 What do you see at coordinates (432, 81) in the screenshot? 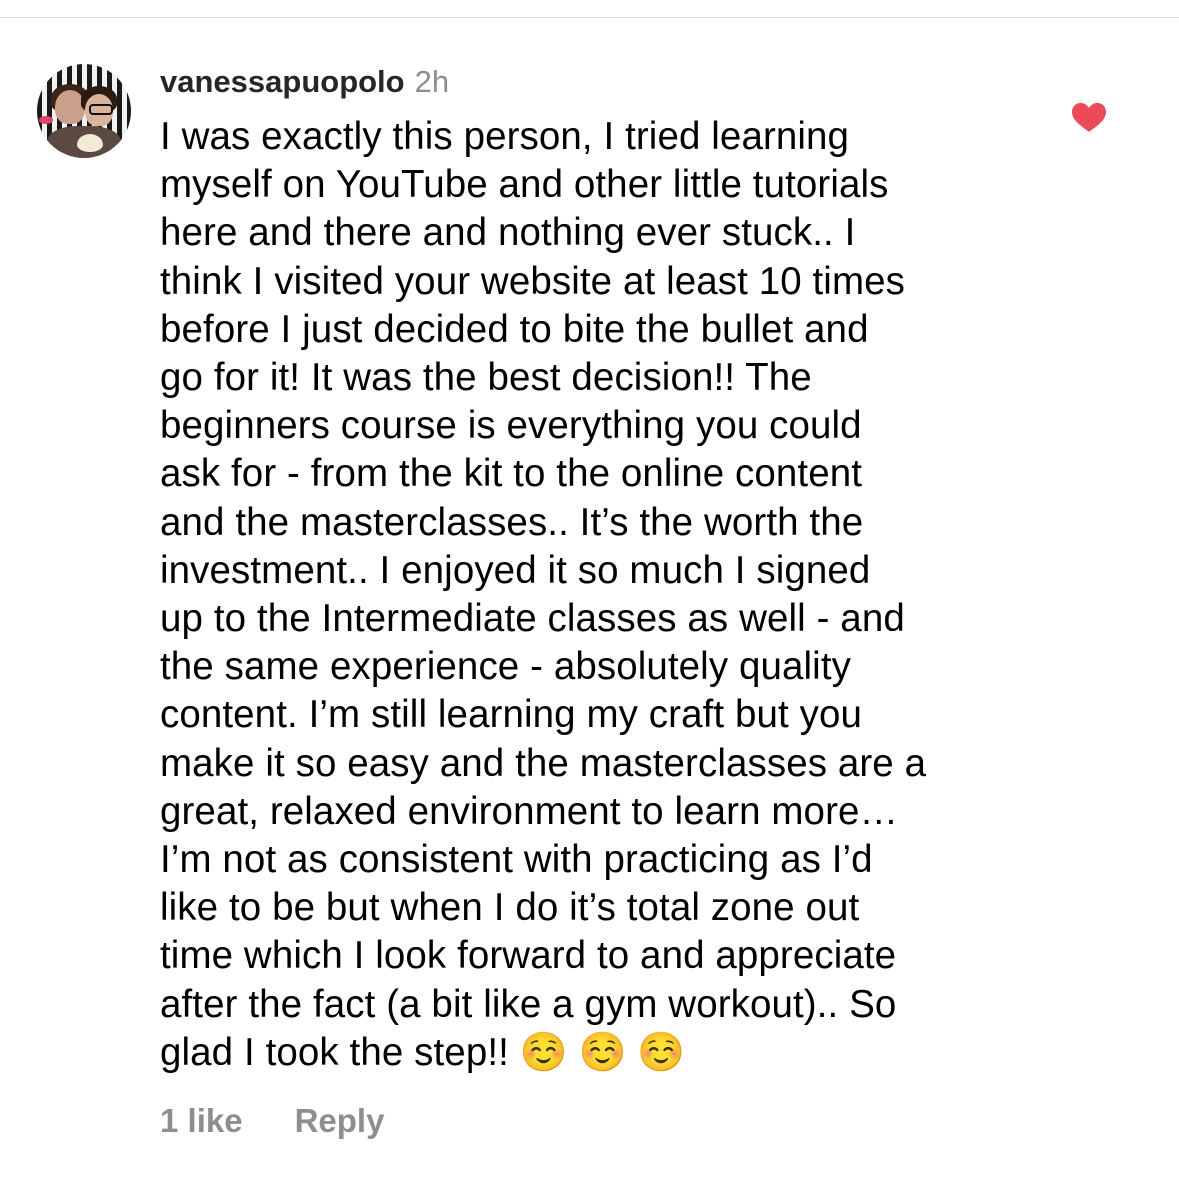
I see `comment-timestamp: 2h` at bounding box center [432, 81].